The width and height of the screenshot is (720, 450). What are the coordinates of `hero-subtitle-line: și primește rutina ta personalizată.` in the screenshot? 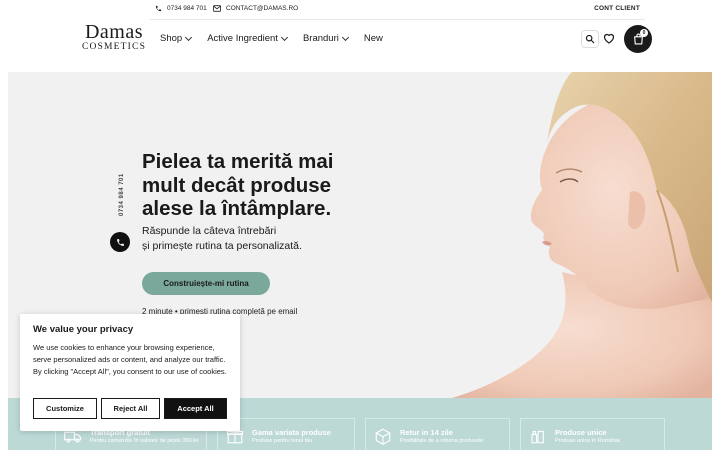 It's located at (222, 246).